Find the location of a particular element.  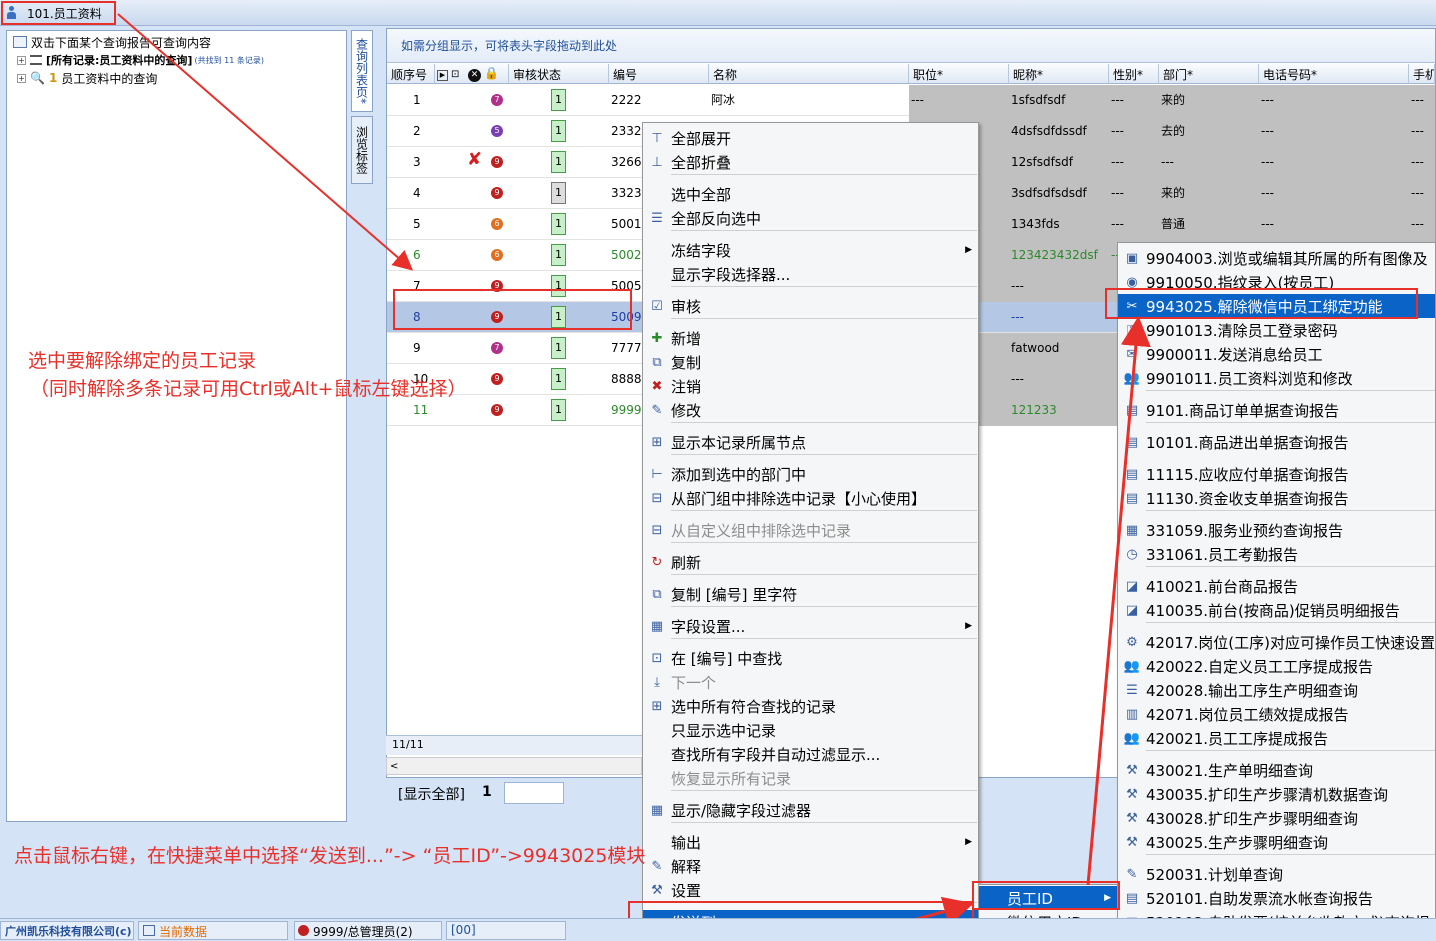

col-seq: 顺序号 is located at coordinates (411, 74).